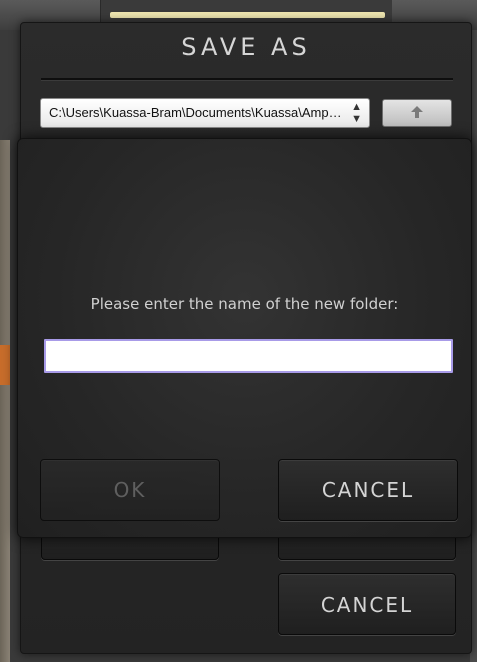 Image resolution: width=477 pixels, height=662 pixels. What do you see at coordinates (367, 604) in the screenshot?
I see `save-cancel-button: CANCEL` at bounding box center [367, 604].